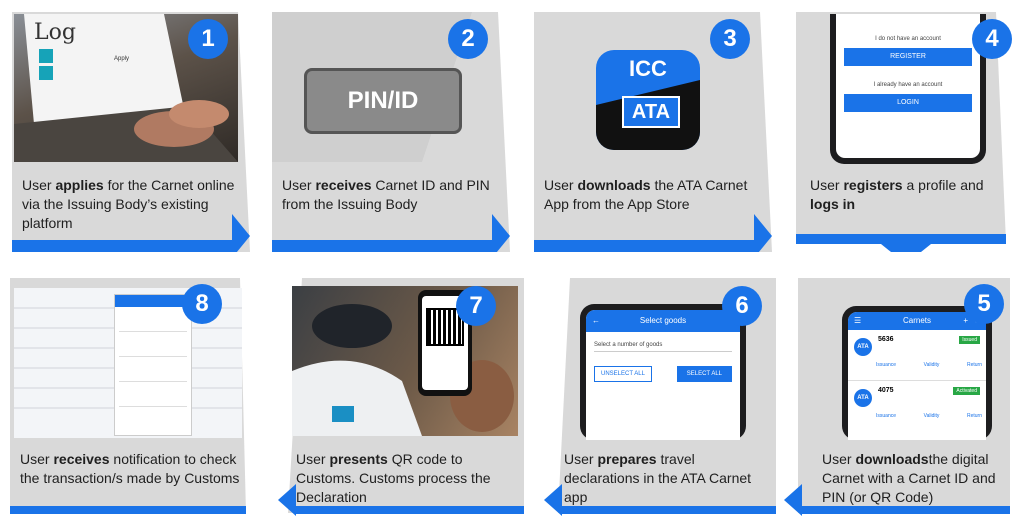 This screenshot has height=518, width=1014. Describe the element at coordinates (857, 321) in the screenshot. I see `menu-icon: ☰` at that location.